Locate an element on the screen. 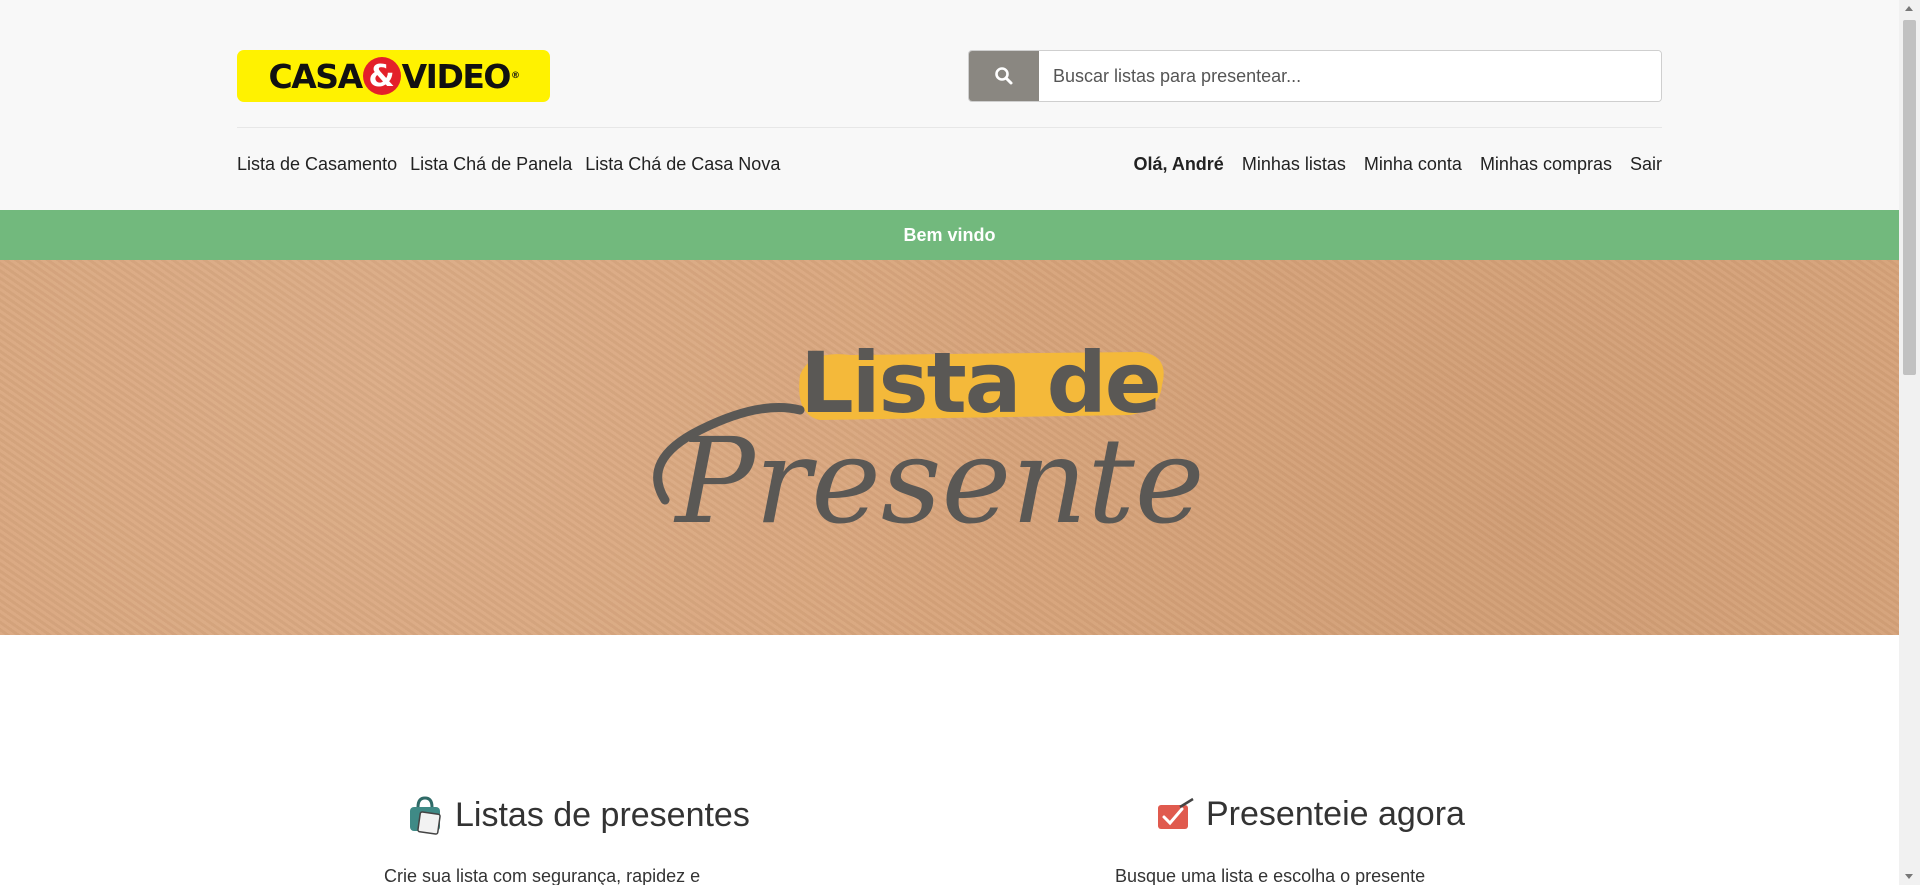  feature-desc-listas: Crie sua lista com segurança, rapidez e is located at coordinates (542, 875).